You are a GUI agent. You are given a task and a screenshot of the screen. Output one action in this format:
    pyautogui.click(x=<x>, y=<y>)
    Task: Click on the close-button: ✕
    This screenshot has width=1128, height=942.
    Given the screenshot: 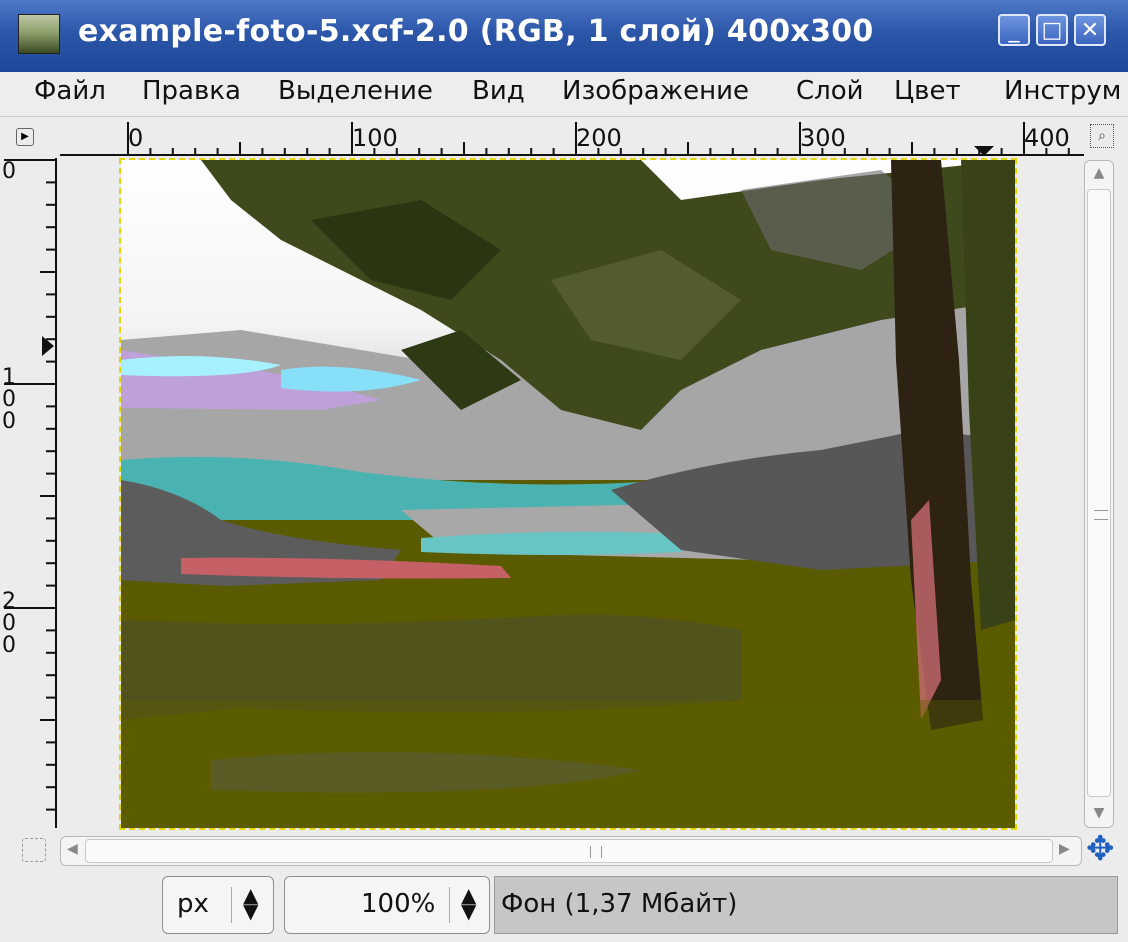 What is the action you would take?
    pyautogui.click(x=1090, y=30)
    